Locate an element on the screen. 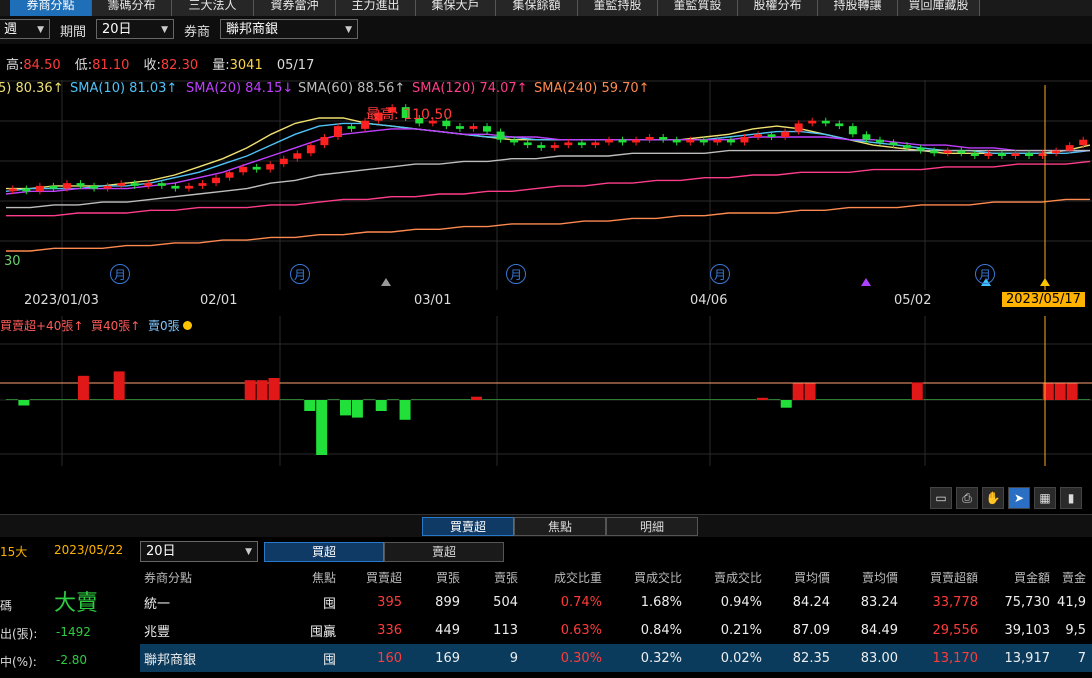 The height and width of the screenshot is (678, 1092). close-quote: 收:82.30 is located at coordinates (171, 65).